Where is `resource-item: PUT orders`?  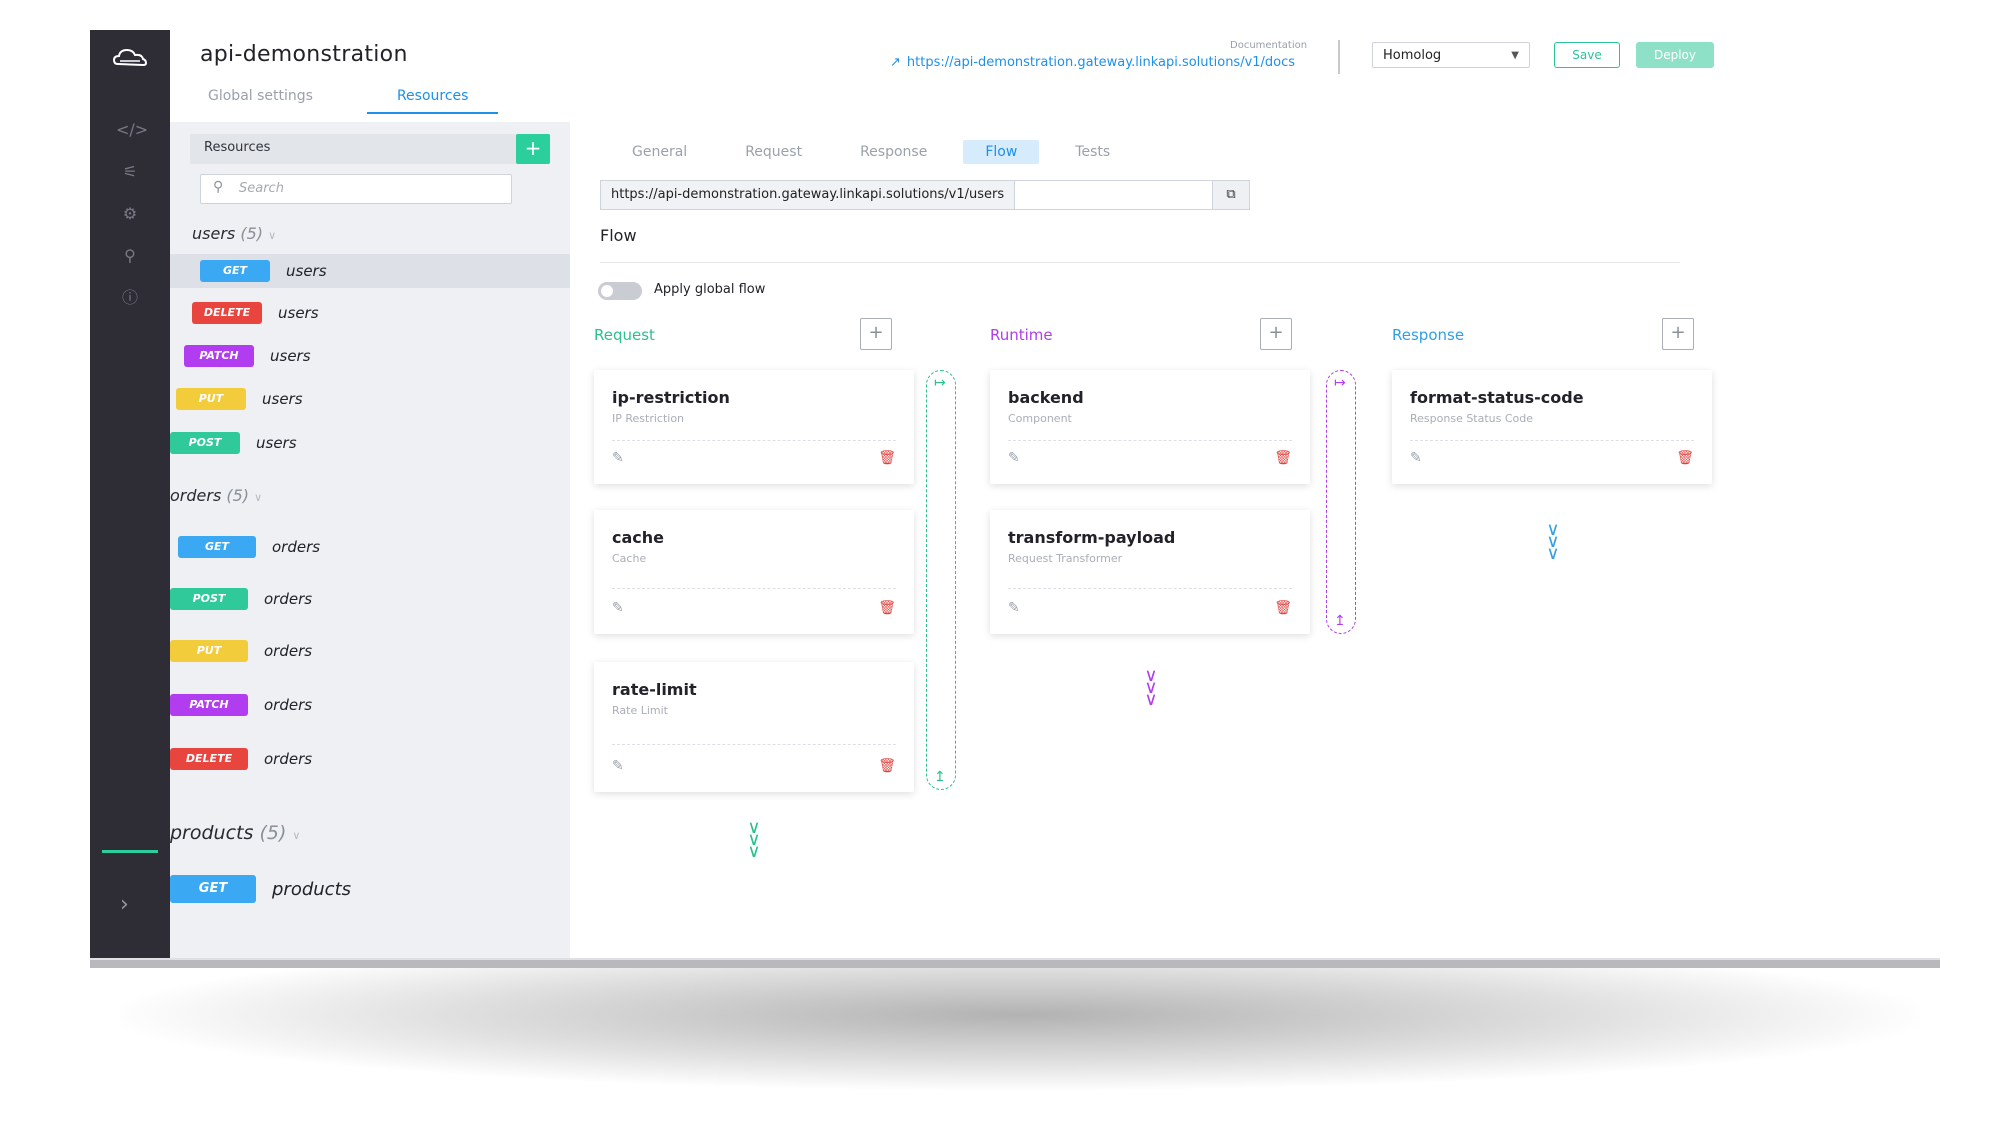
resource-item: PUT orders is located at coordinates (241, 651).